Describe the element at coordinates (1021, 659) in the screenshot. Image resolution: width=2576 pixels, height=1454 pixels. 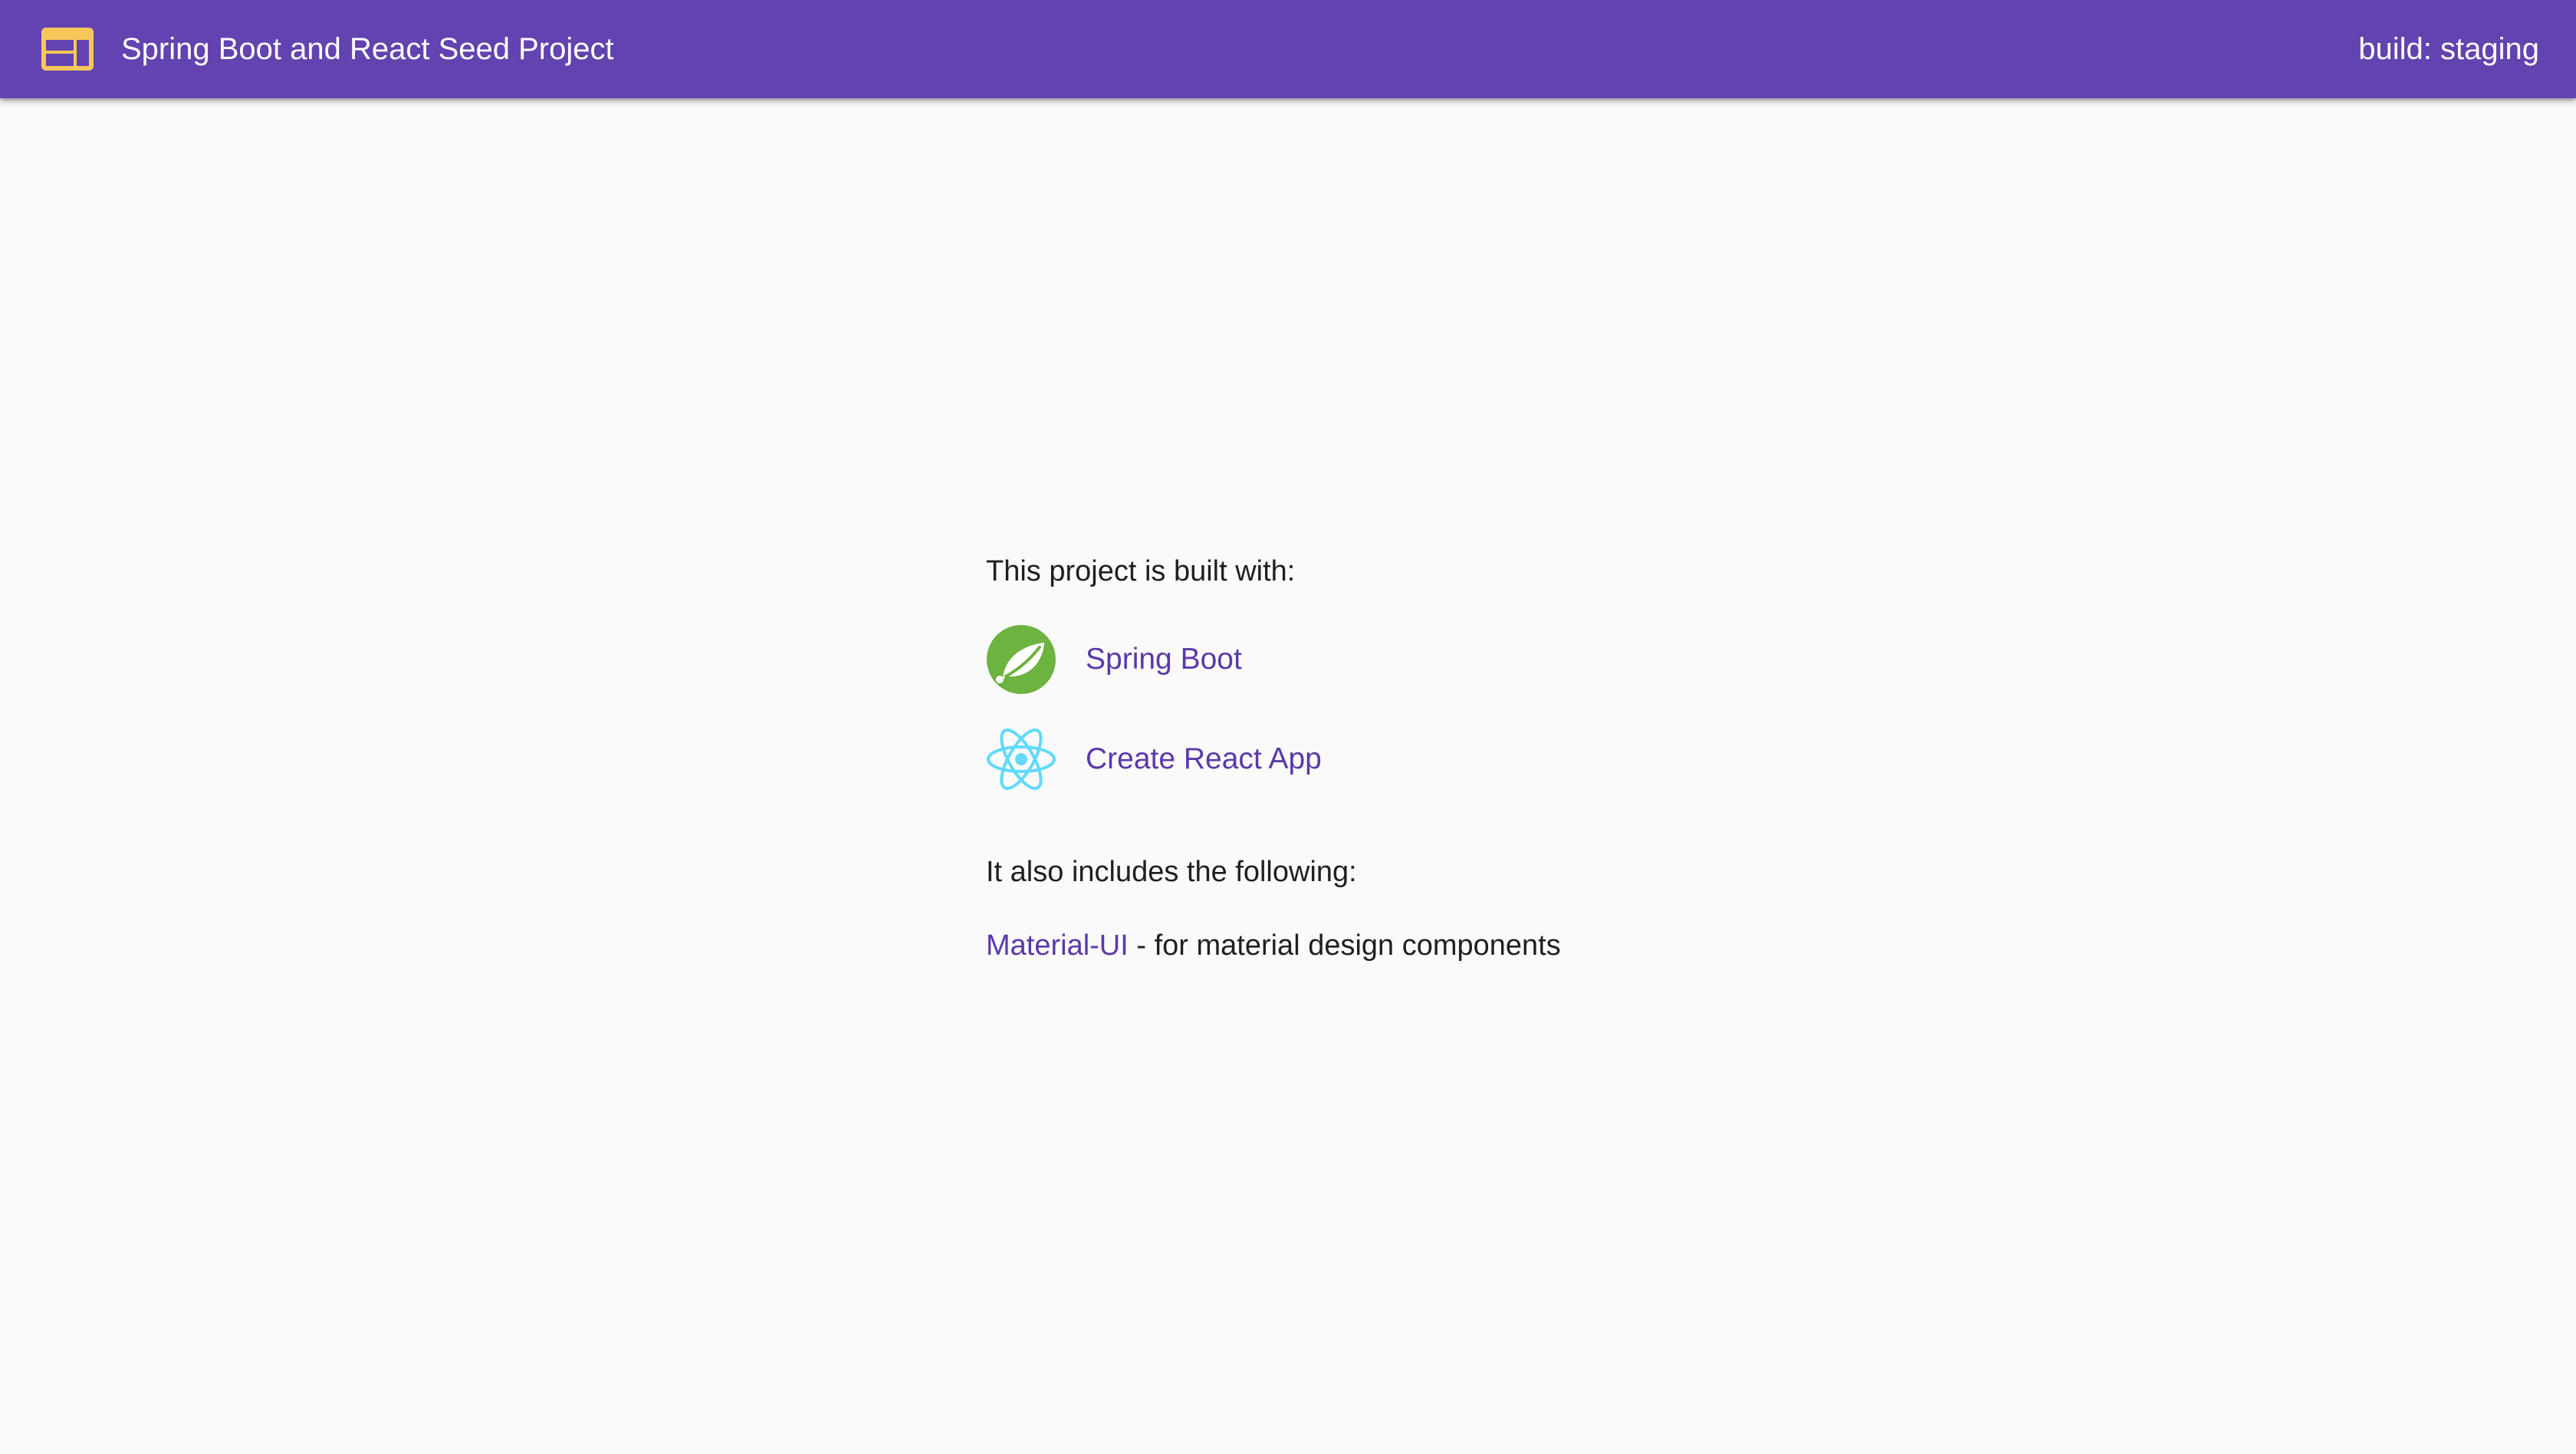
I see `spring-boot-logo-icon` at that location.